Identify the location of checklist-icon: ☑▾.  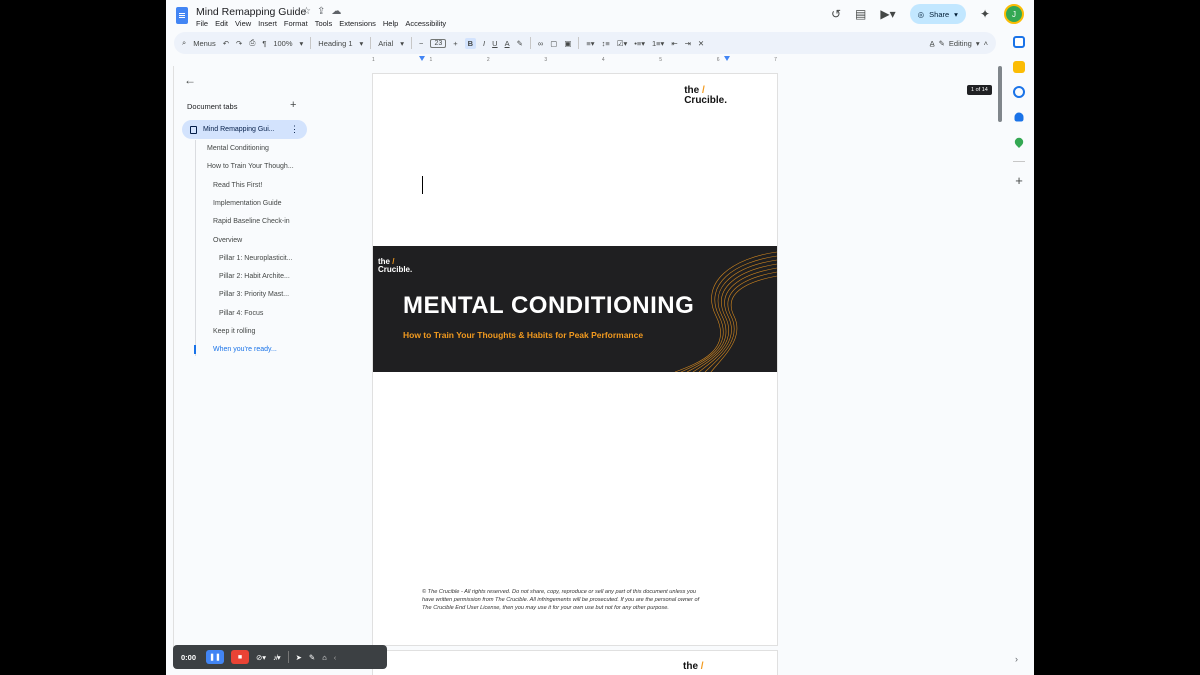
(622, 43).